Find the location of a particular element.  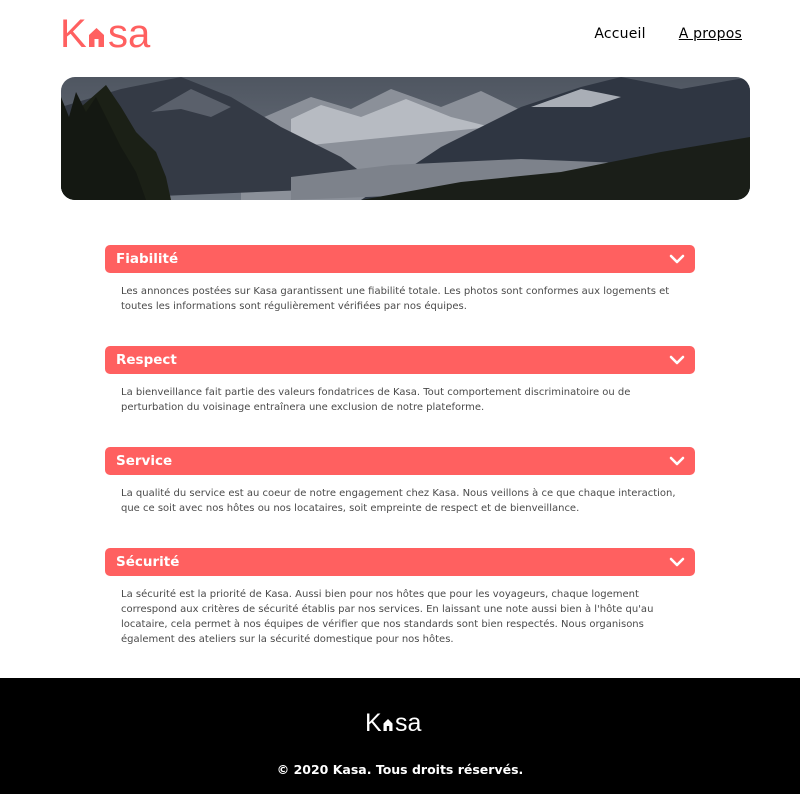

collapse-header-respect: Respect is located at coordinates (400, 360).